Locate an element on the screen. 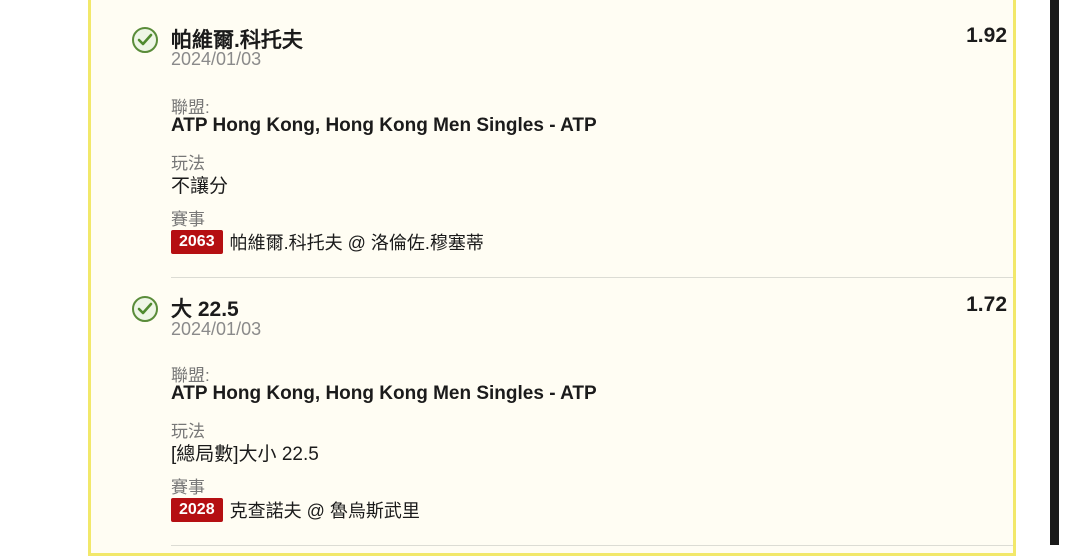  event-row: 2028 克查諾夫 @ 魯烏斯武里 is located at coordinates (295, 510).